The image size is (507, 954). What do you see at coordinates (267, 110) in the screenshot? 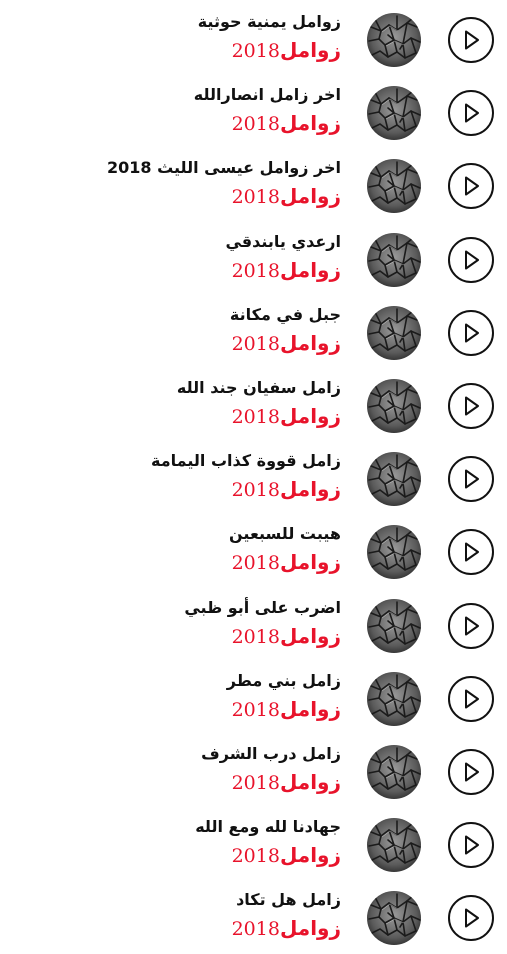
I see `track-text: اخر زامل انصارالله زوامل2018` at bounding box center [267, 110].